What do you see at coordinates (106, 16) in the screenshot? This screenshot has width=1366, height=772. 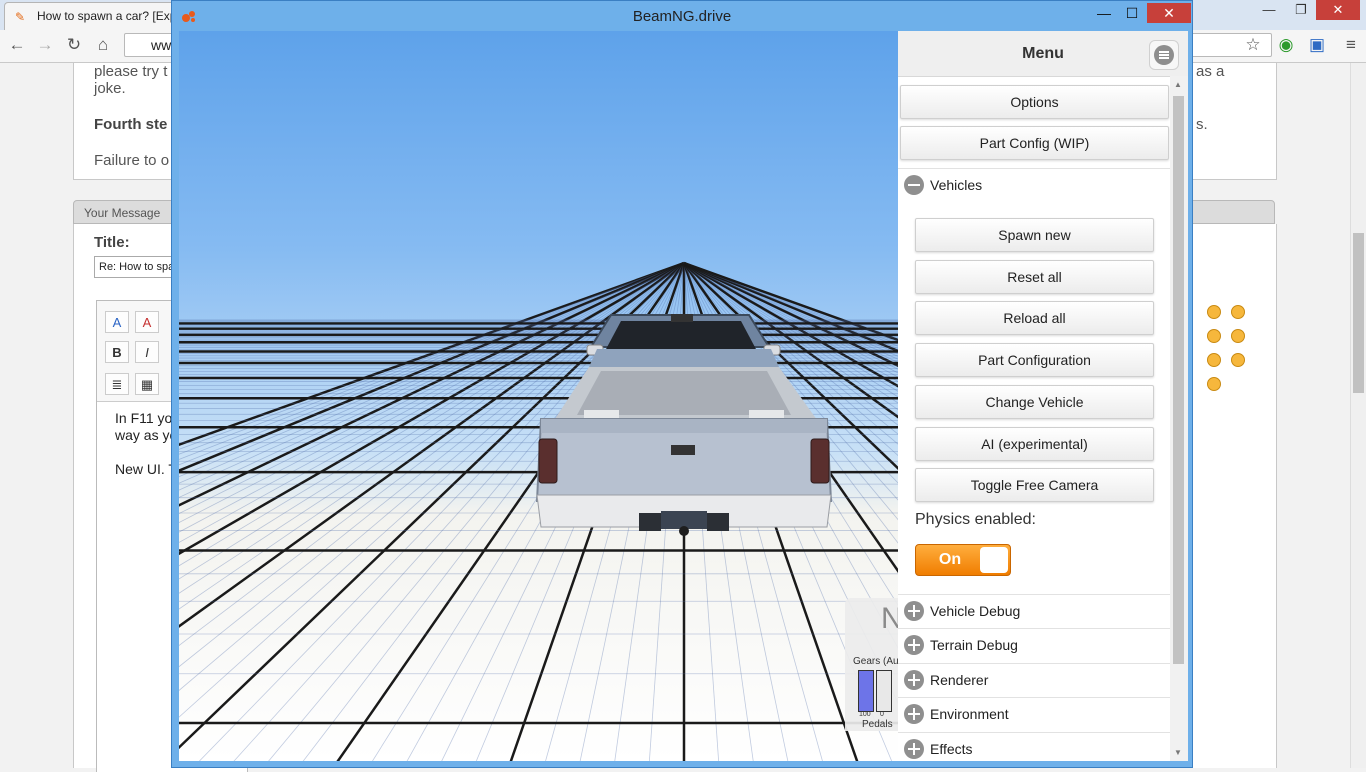 I see `tab-title: How to spawn a car? [Exp` at bounding box center [106, 16].